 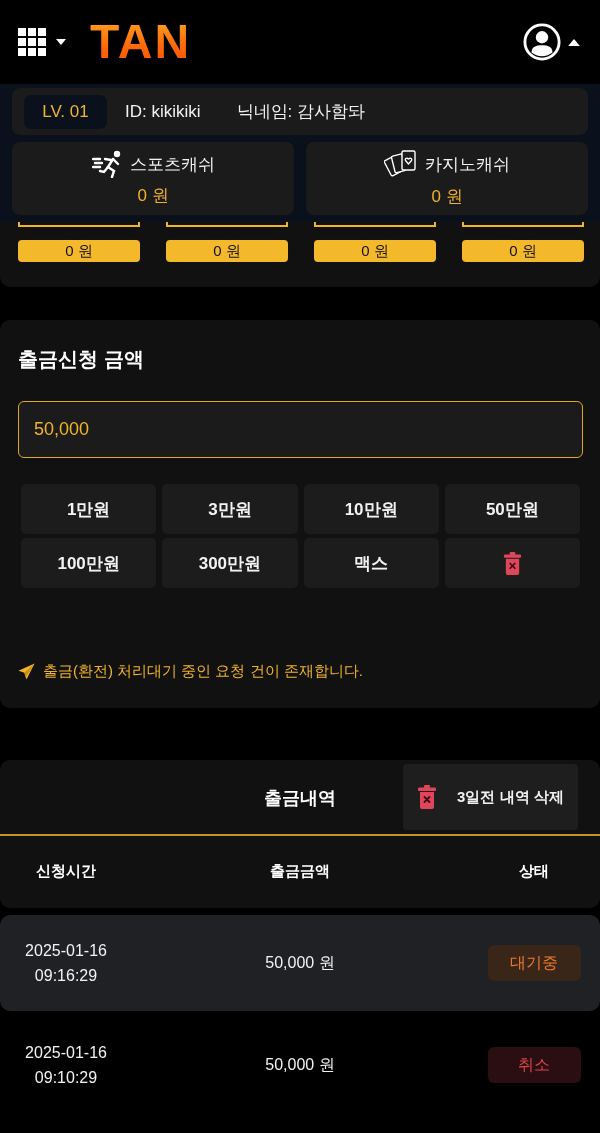 What do you see at coordinates (300, 871) in the screenshot?
I see `column-header: 출금금액` at bounding box center [300, 871].